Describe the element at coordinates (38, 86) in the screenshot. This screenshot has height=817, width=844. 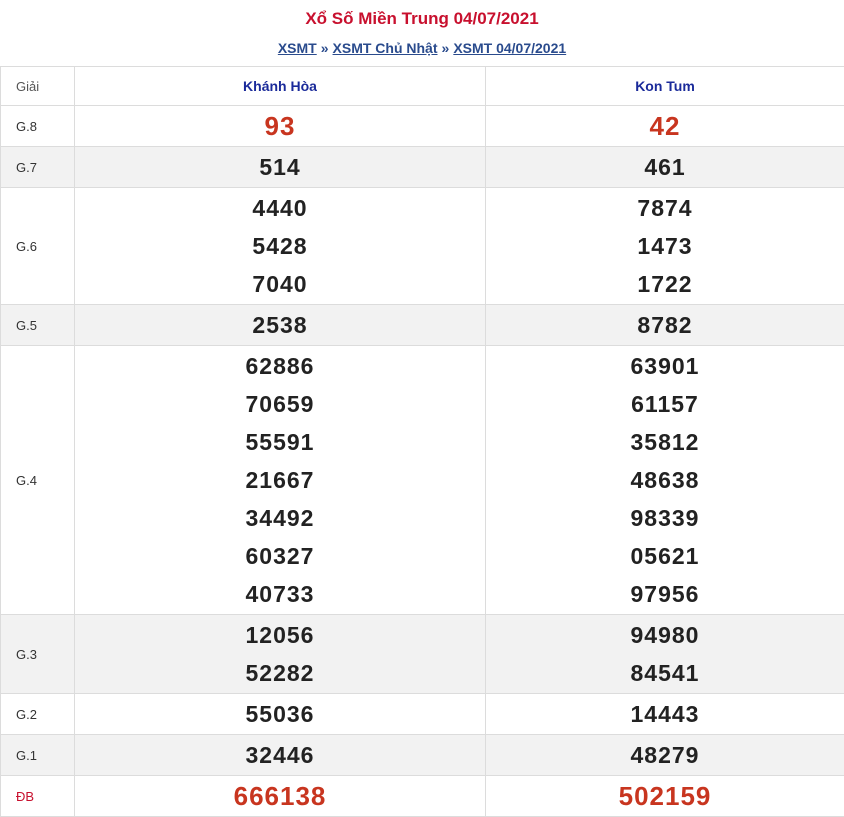
I see `prize-column-header: Giải` at that location.